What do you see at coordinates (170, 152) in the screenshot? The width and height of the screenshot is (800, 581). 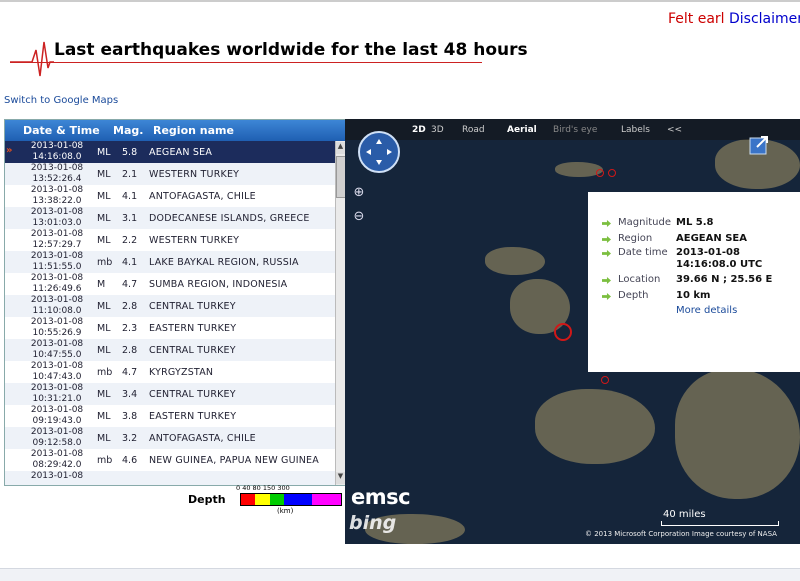 I see `table-row: » 2013-01-08 14:16:08.0 ML 5.8 AEGEAN SEA` at bounding box center [170, 152].